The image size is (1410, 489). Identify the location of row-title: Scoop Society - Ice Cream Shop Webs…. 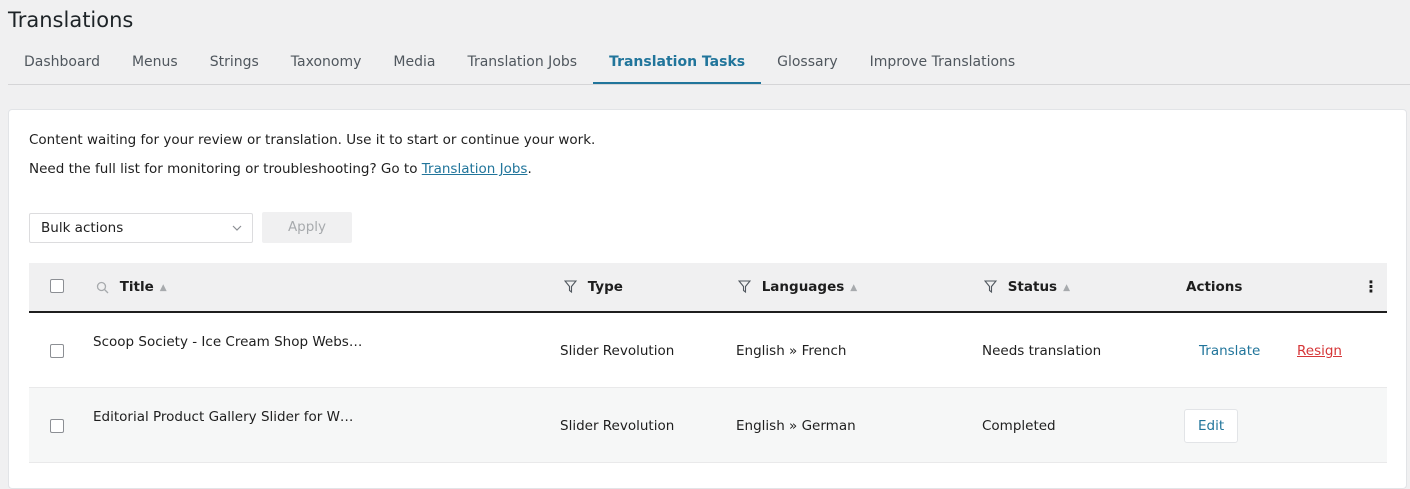
(227, 342).